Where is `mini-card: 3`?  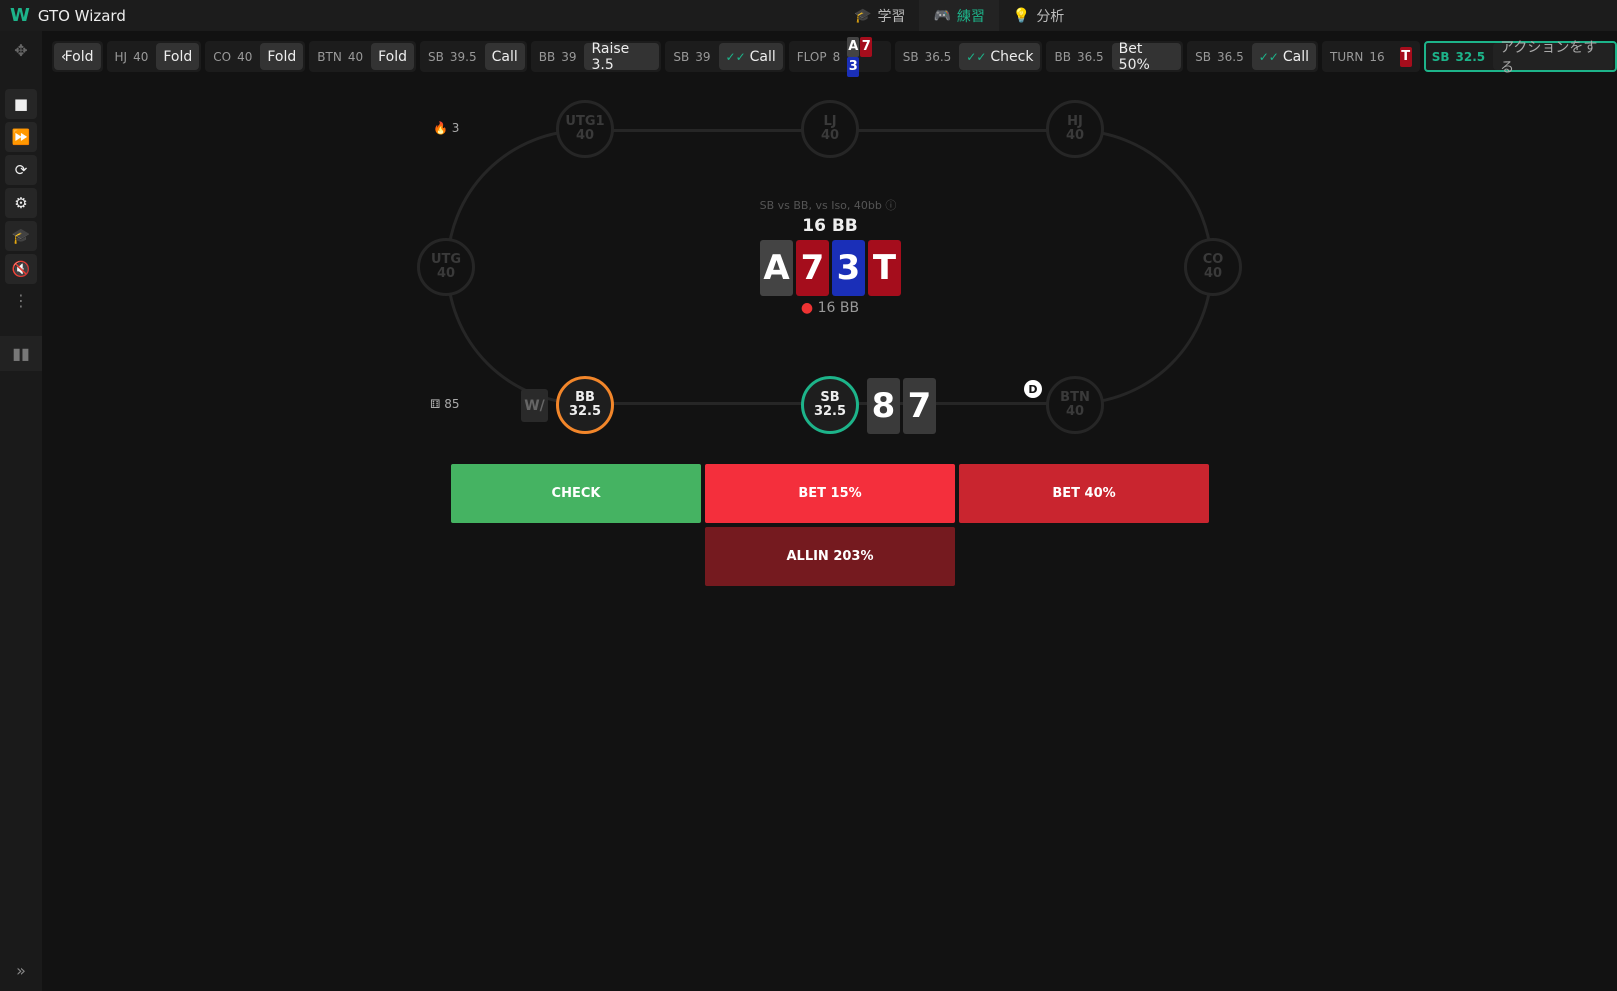
mini-card: 3 is located at coordinates (853, 66).